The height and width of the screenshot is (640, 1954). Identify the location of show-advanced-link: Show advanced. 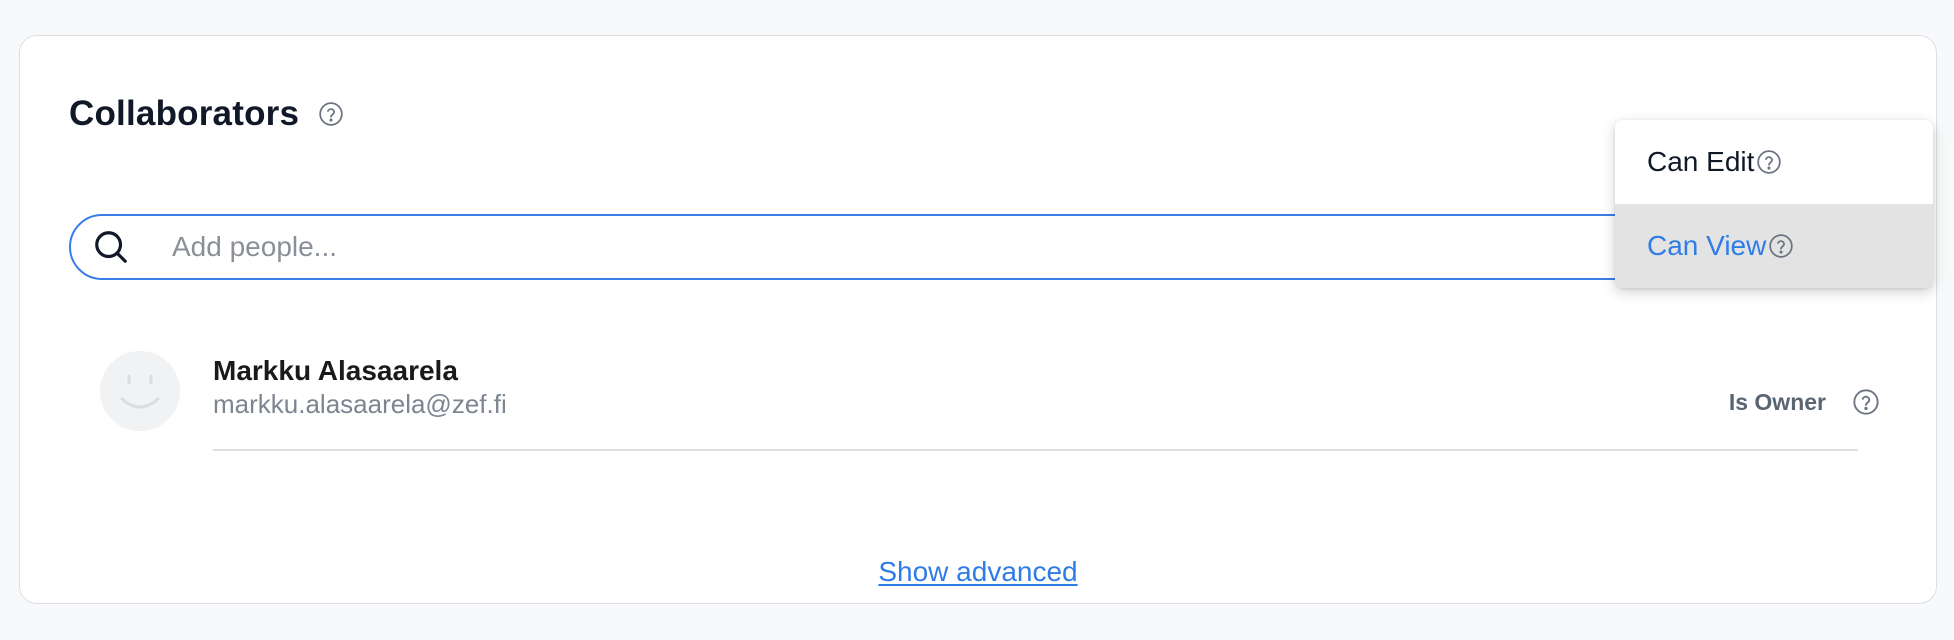
(977, 571).